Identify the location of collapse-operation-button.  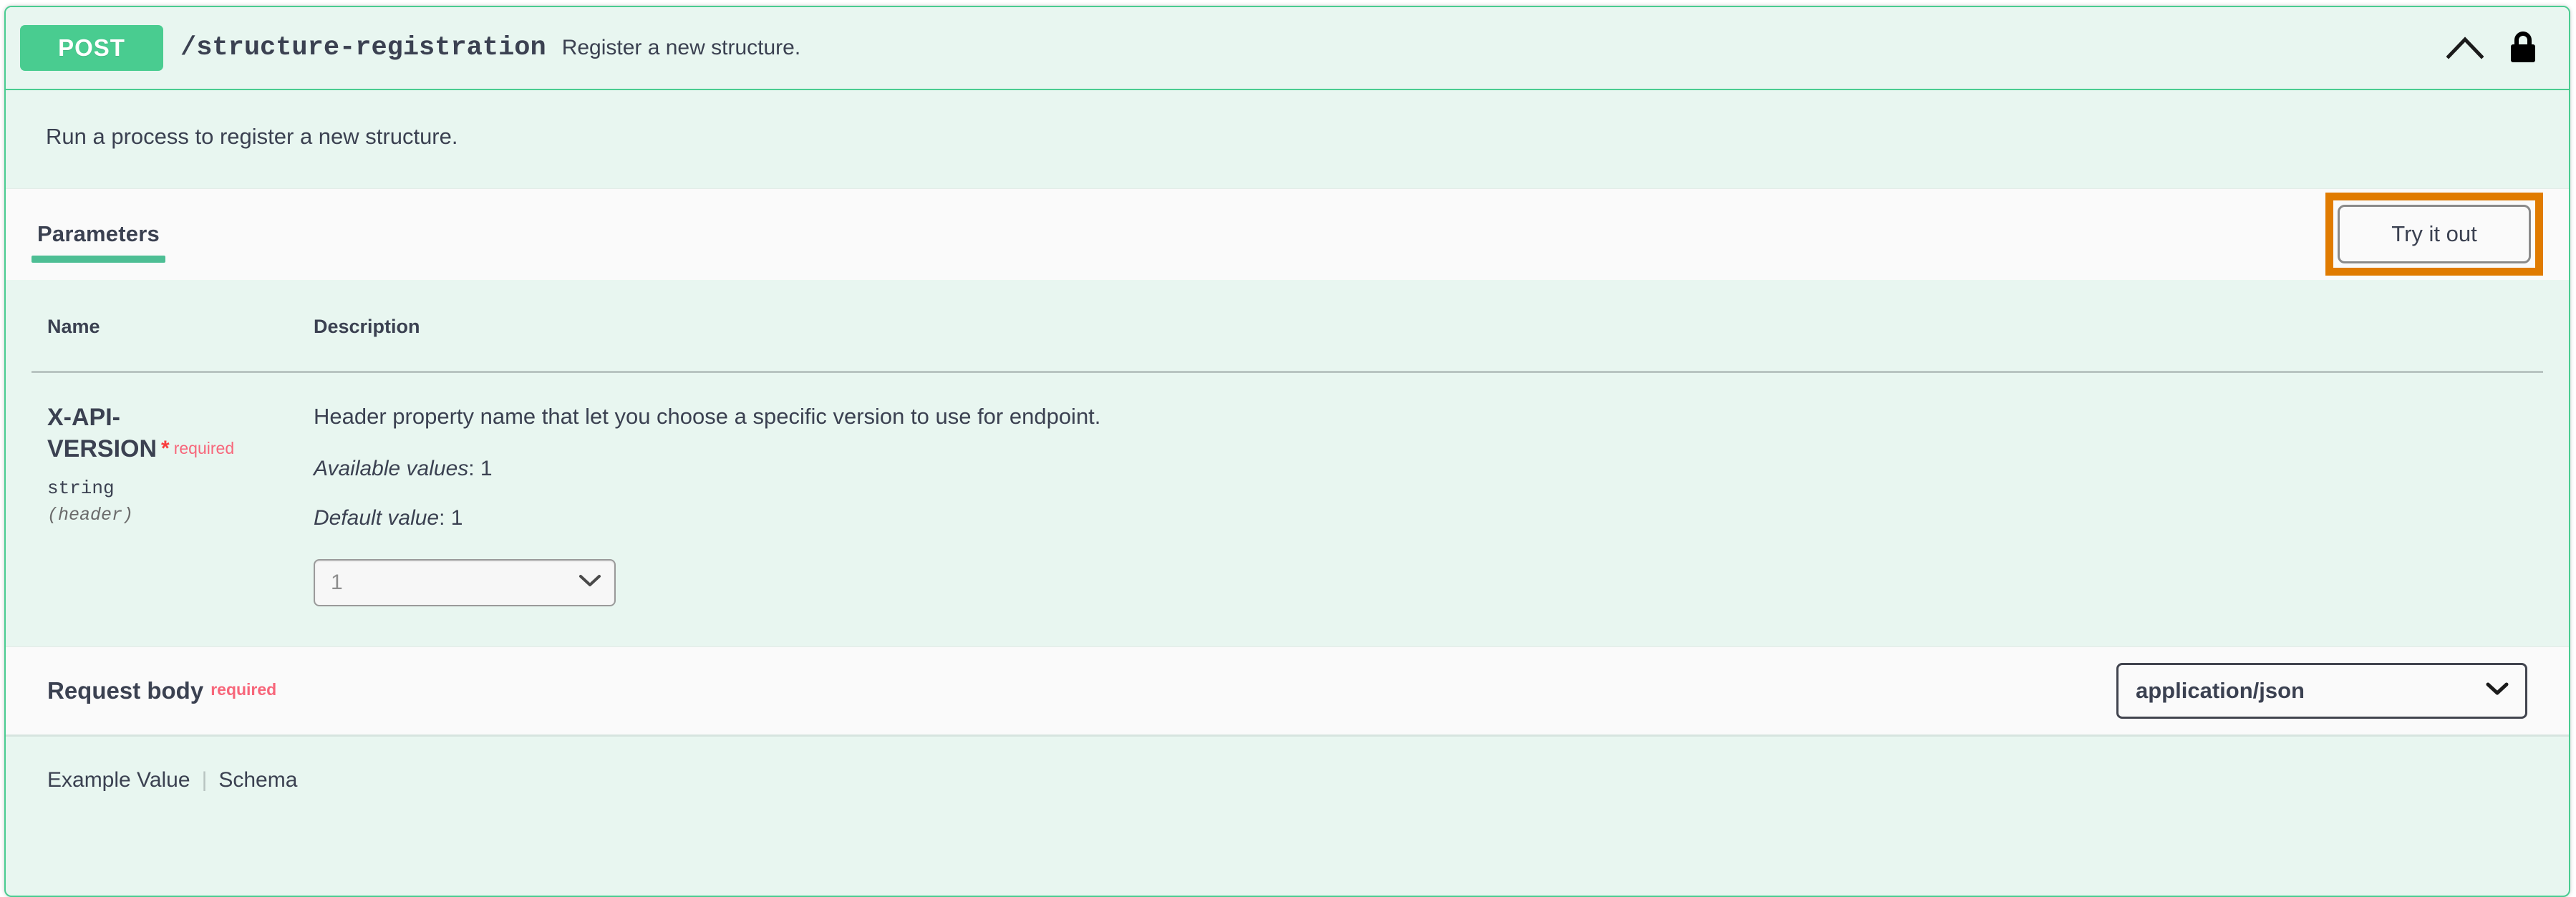
(2465, 48).